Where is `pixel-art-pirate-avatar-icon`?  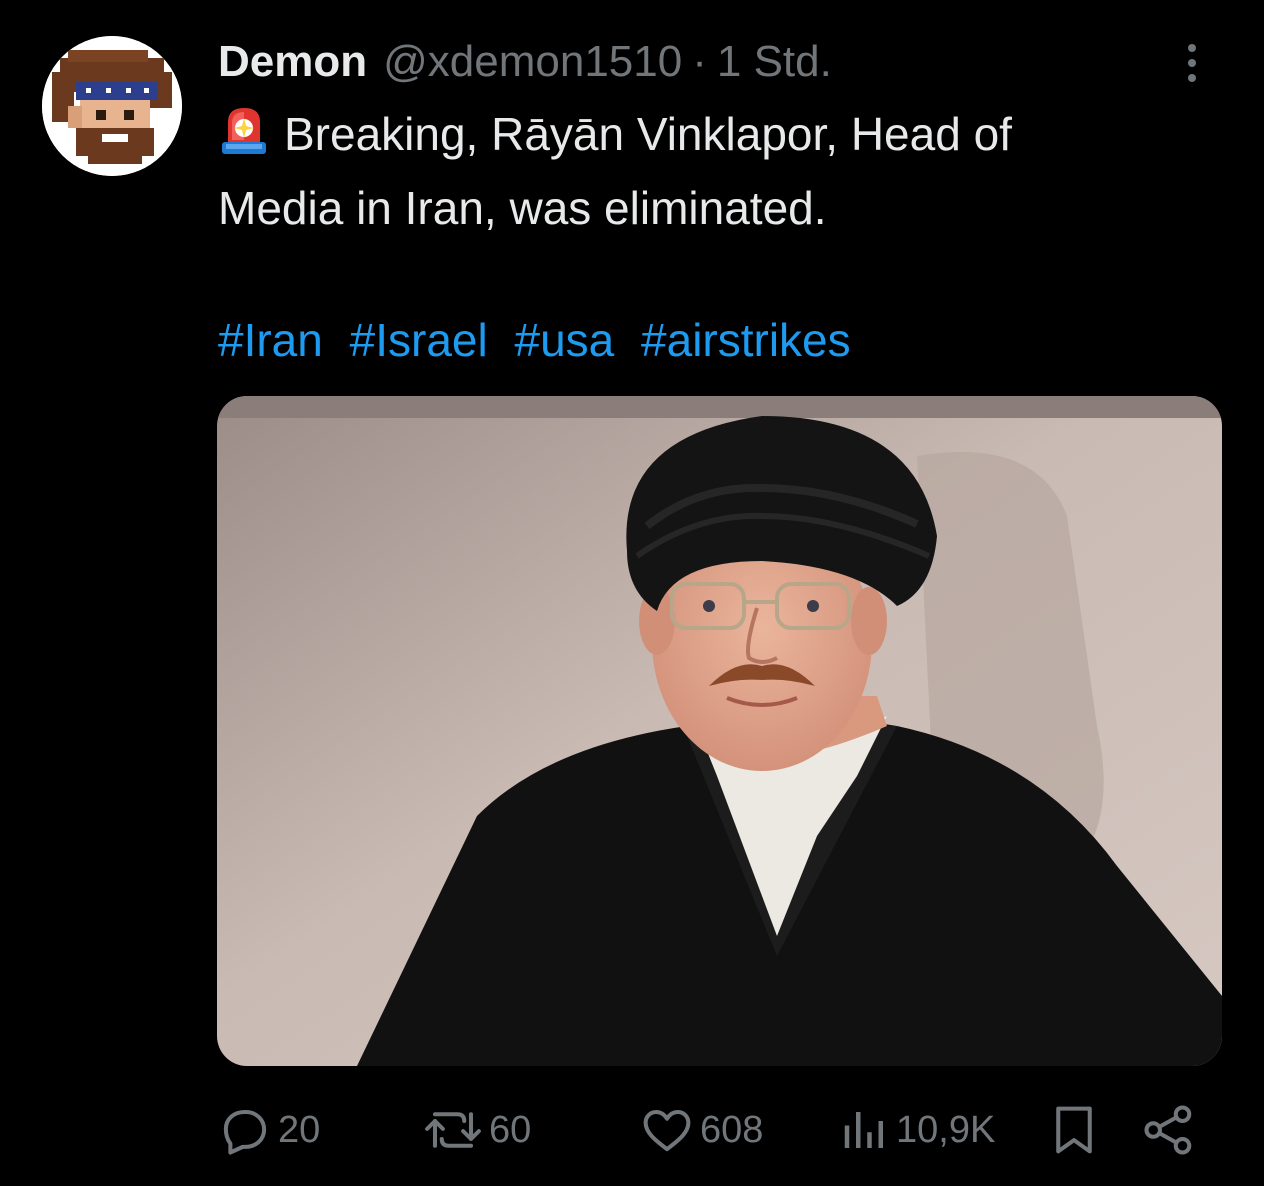 pixel-art-pirate-avatar-icon is located at coordinates (112, 106).